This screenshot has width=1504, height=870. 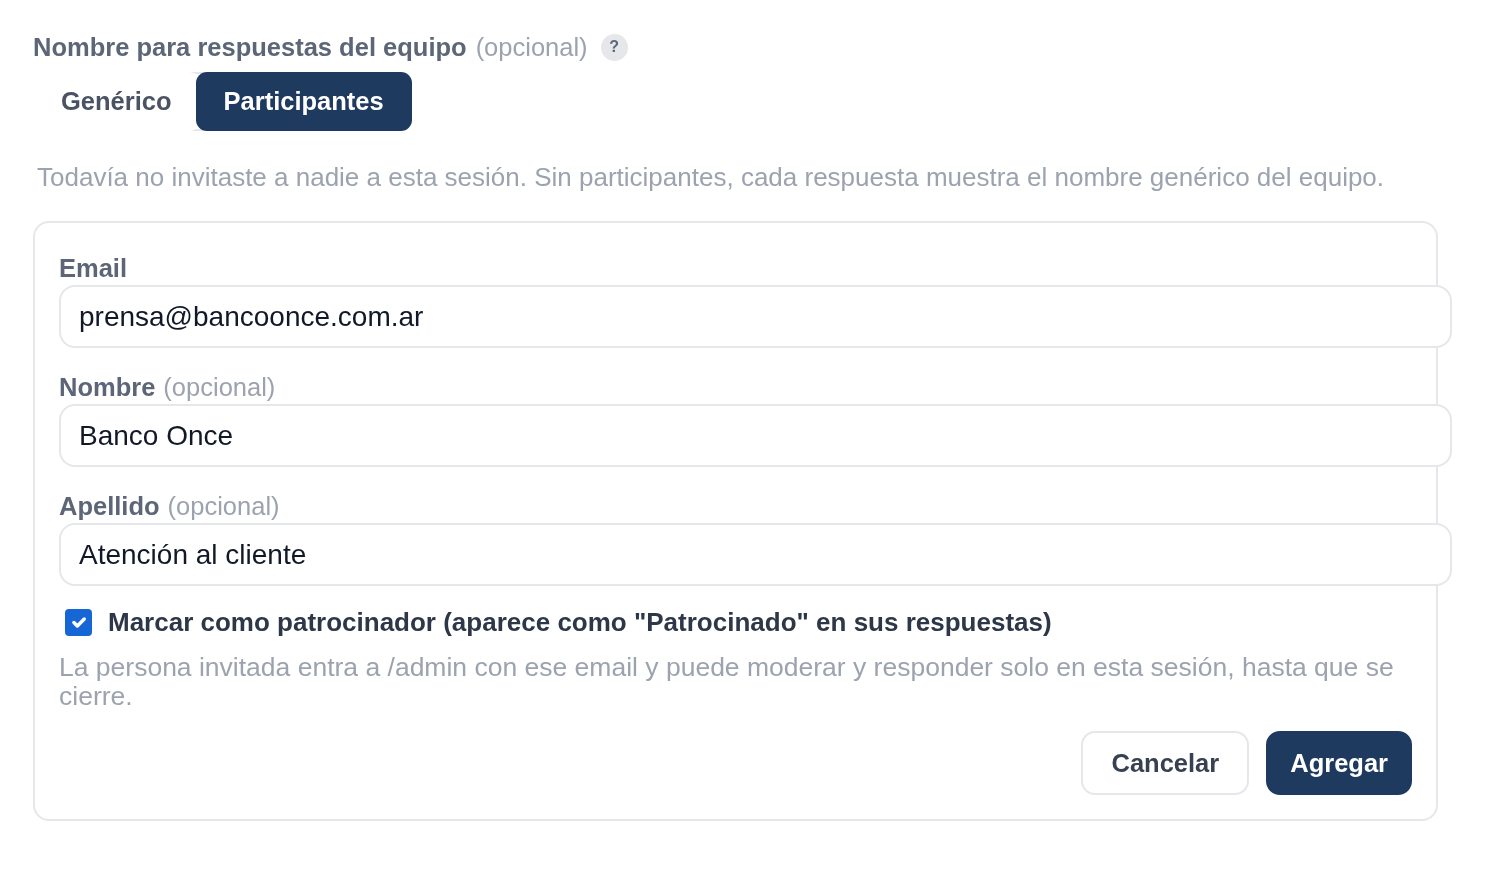 What do you see at coordinates (580, 622) in the screenshot?
I see `checkbox-label: Marcar como patrocinador (aparece como "Patrocinado" en sus respuestas)` at bounding box center [580, 622].